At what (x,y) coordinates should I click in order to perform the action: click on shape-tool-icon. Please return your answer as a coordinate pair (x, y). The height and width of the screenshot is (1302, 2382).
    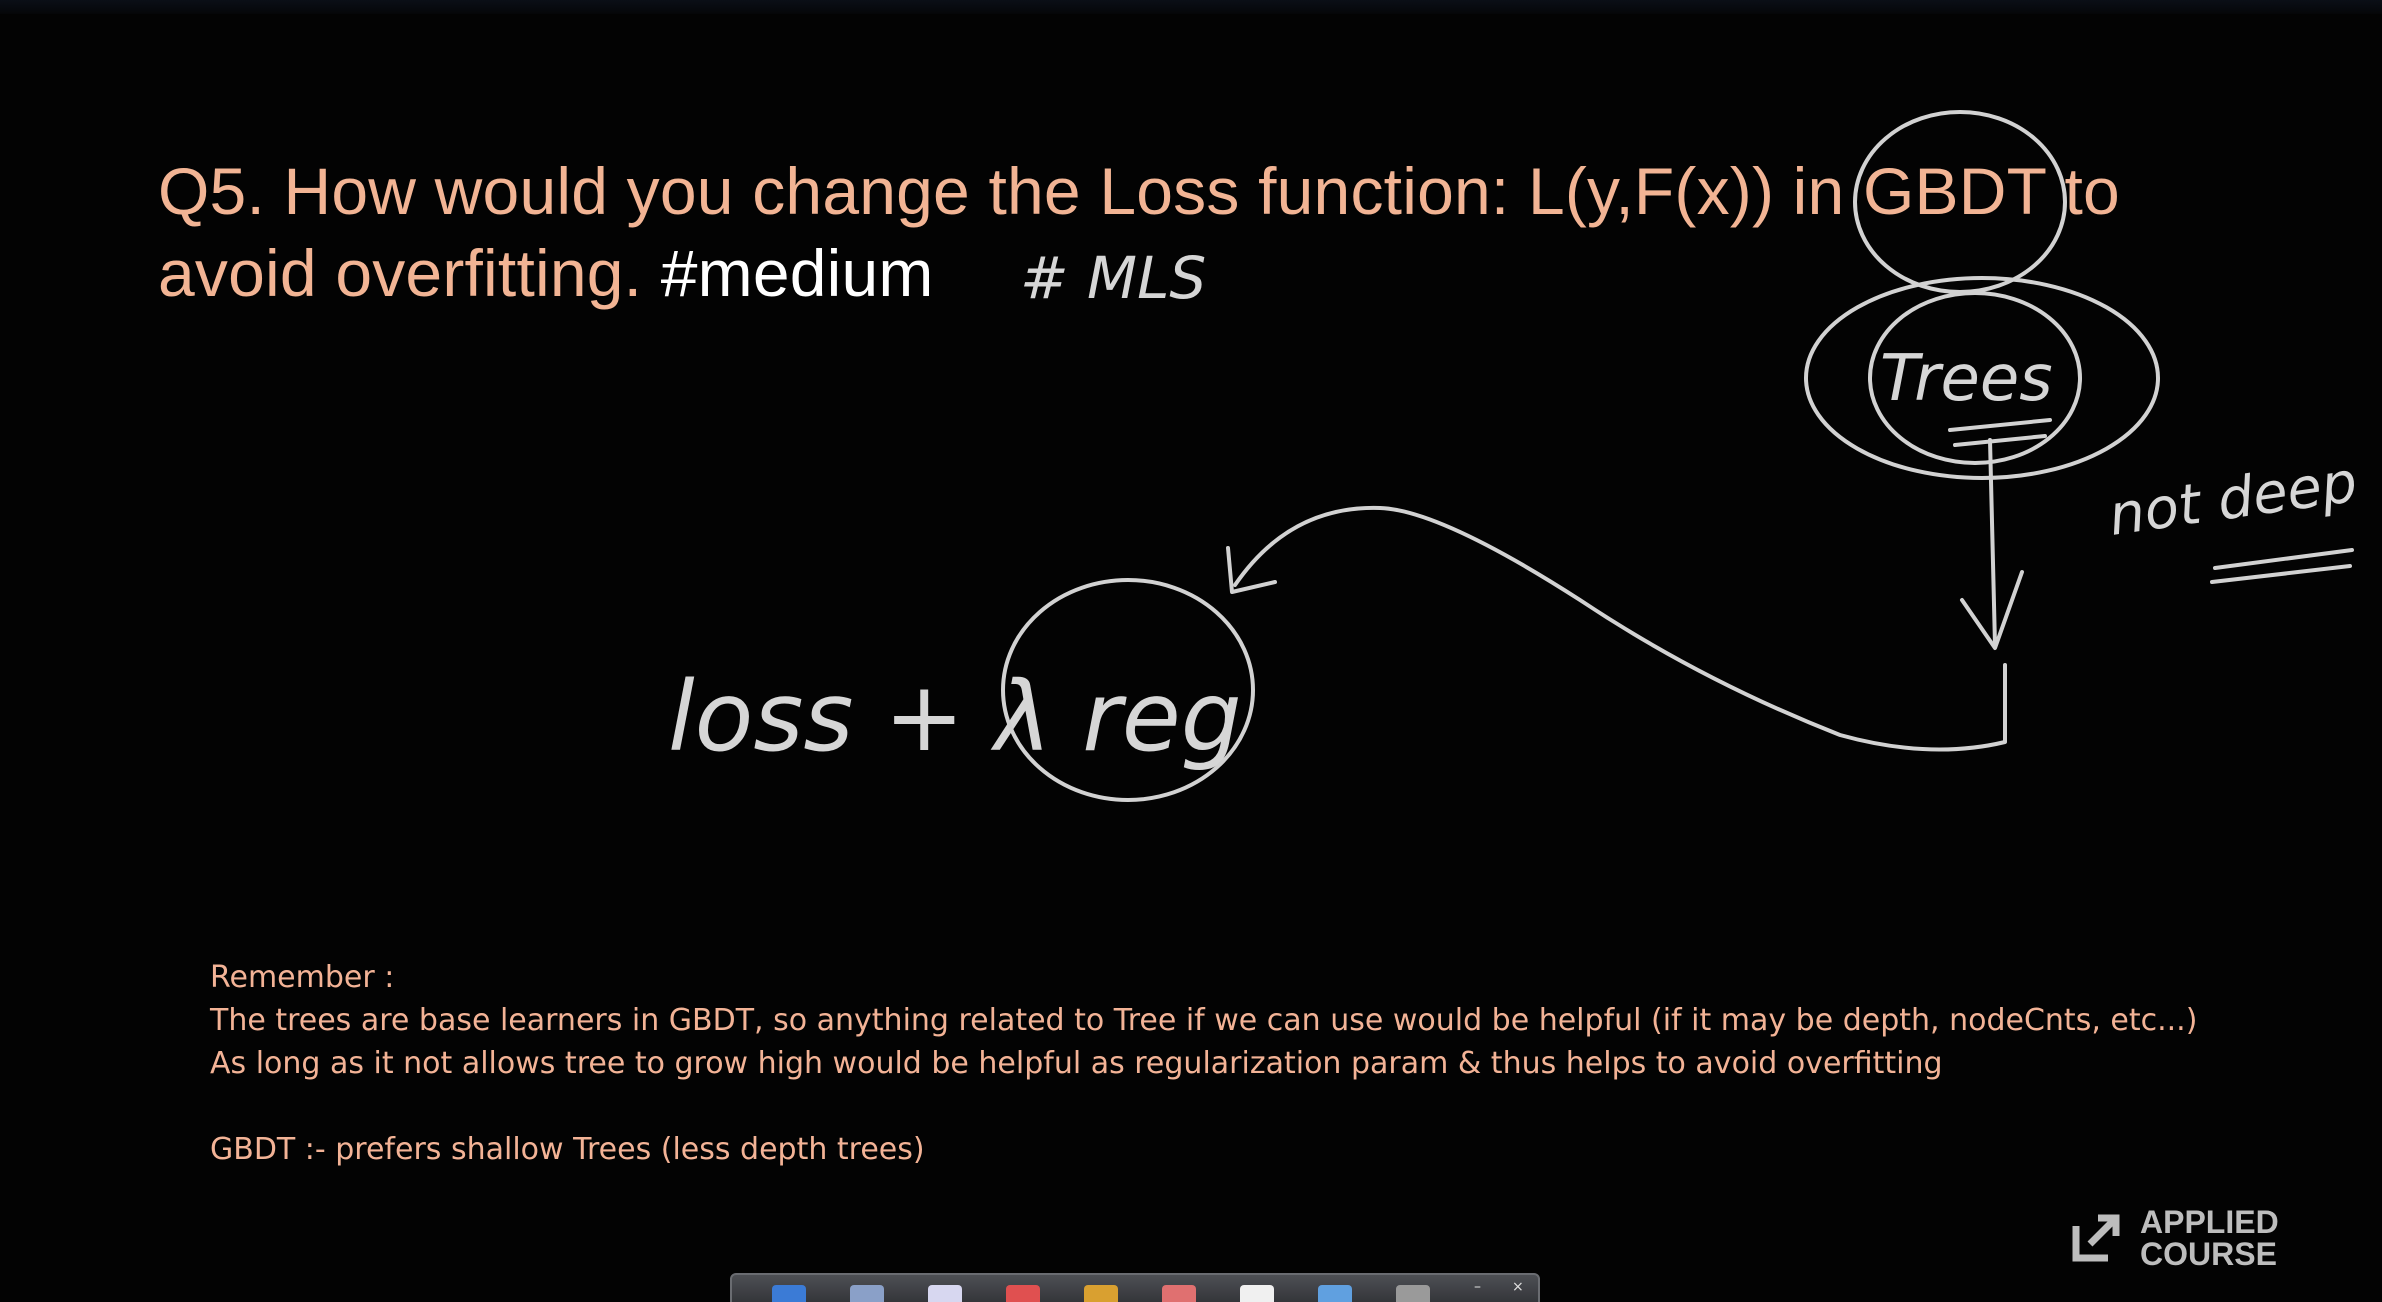
    Looking at the image, I should click on (1179, 1293).